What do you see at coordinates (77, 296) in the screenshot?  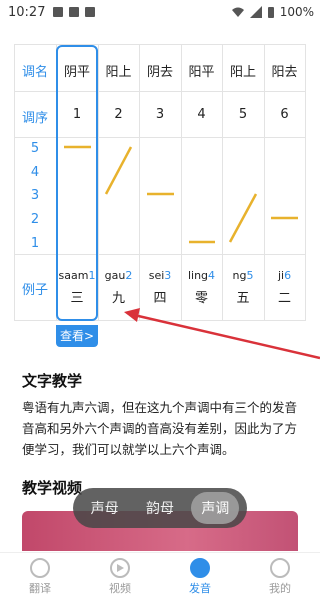 I see `example-char: 三` at bounding box center [77, 296].